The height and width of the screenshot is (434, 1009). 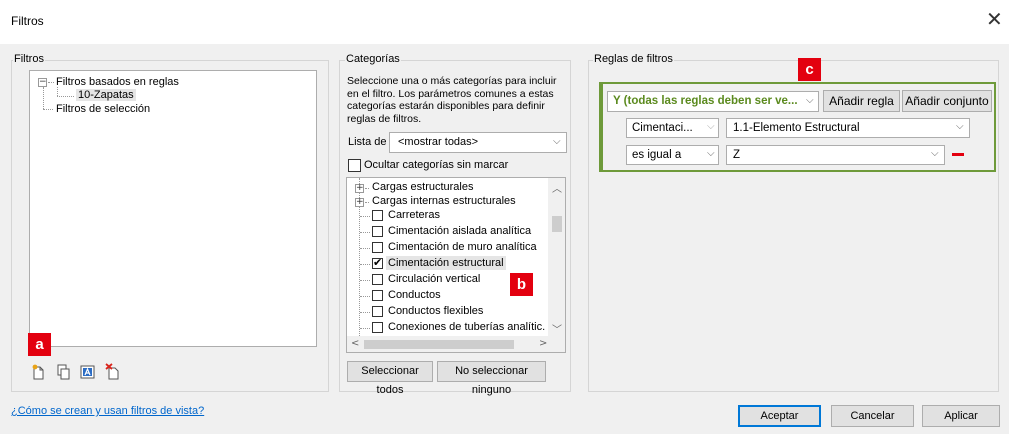 I want to click on duplicate-icon, so click(x=64, y=372).